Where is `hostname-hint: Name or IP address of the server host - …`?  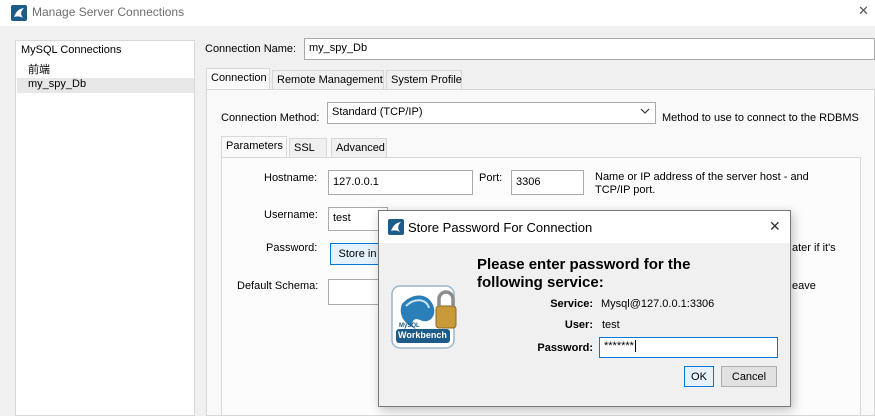 hostname-hint: Name or IP address of the server host - … is located at coordinates (702, 183).